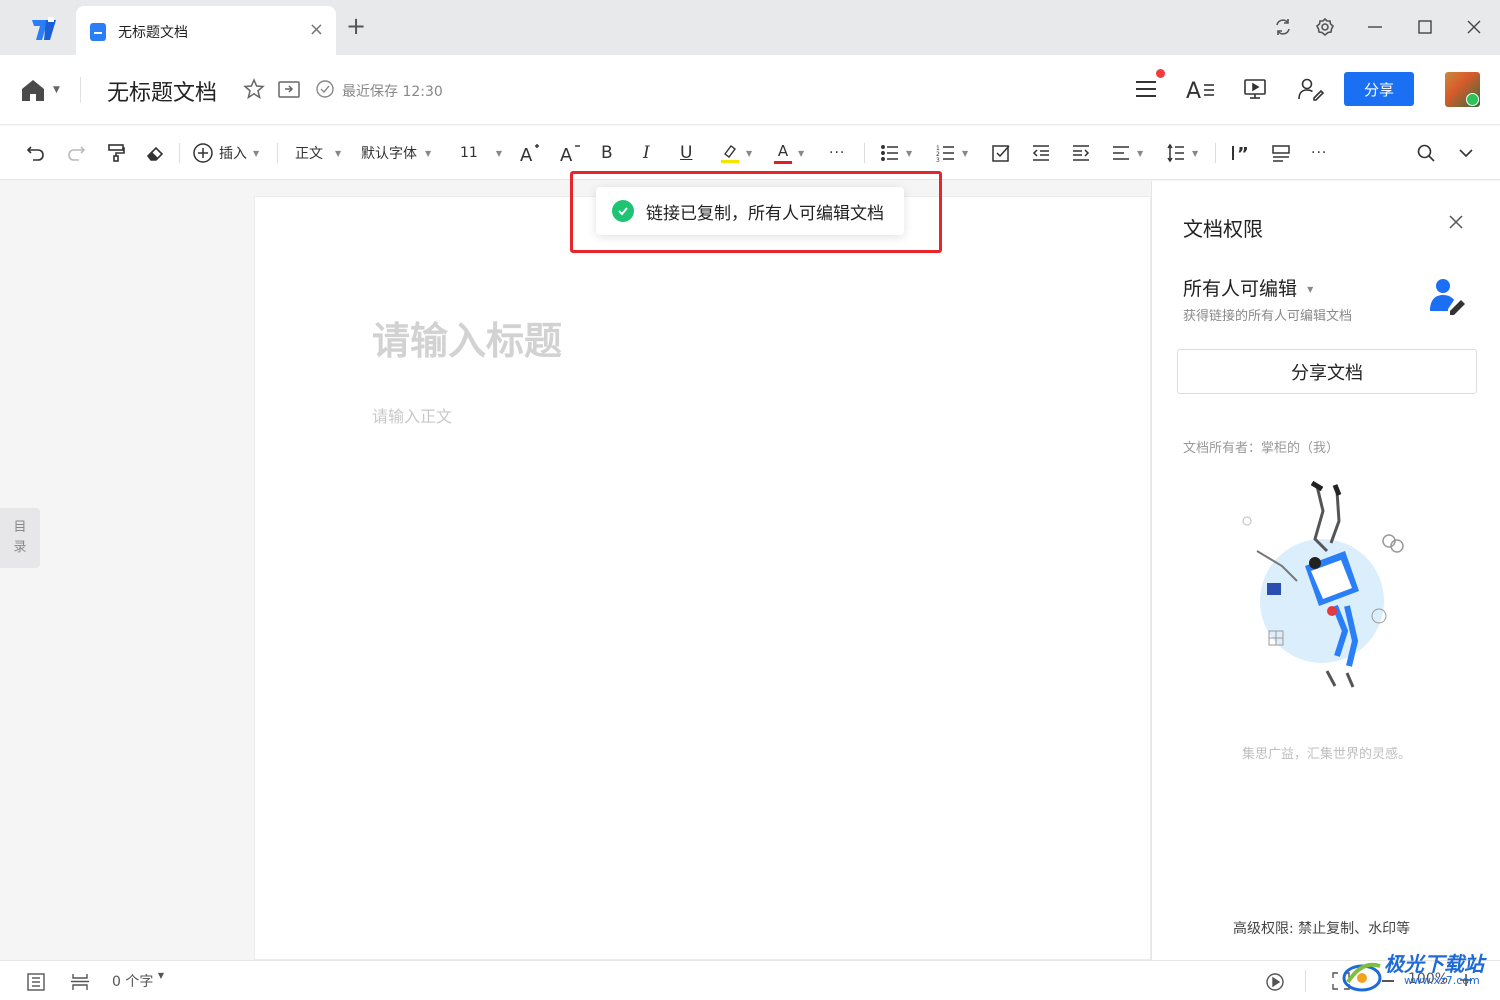  I want to click on font-family-select: 默认字体 ▼, so click(396, 153).